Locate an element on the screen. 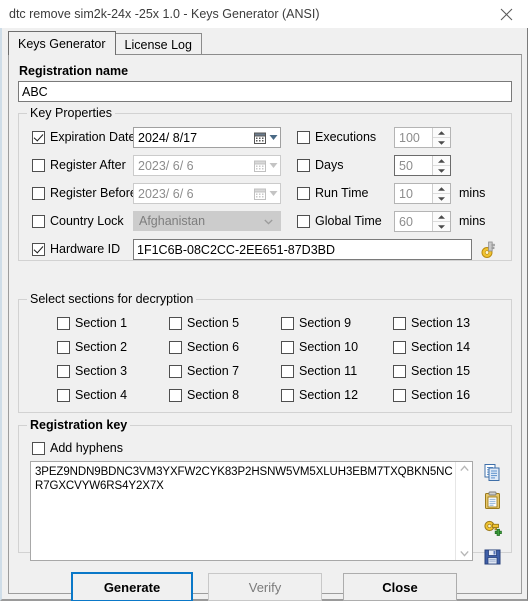 The image size is (528, 601). register-after-dropdown-button is located at coordinates (265, 165).